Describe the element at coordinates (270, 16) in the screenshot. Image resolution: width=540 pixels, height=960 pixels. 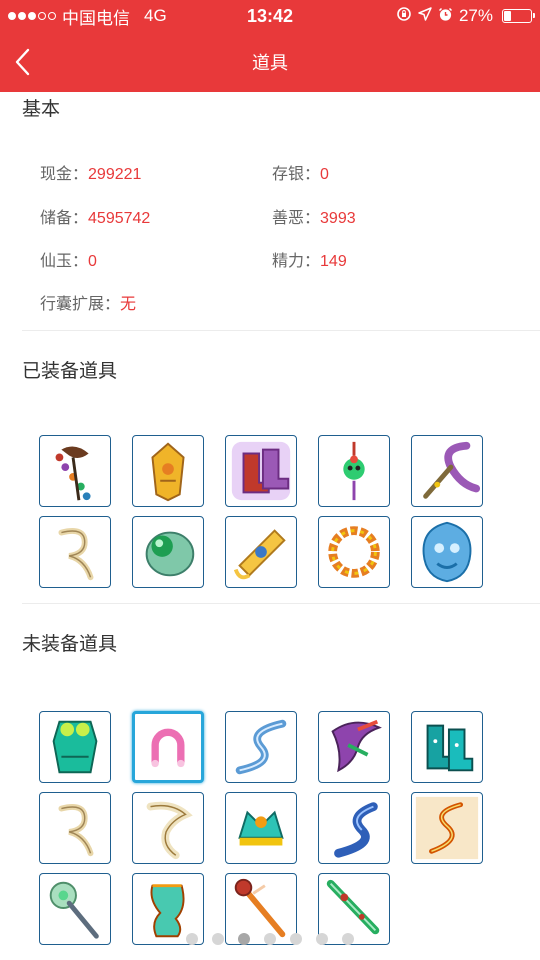
I see `status-bar: 中国电信 4G 13:42 27%` at that location.